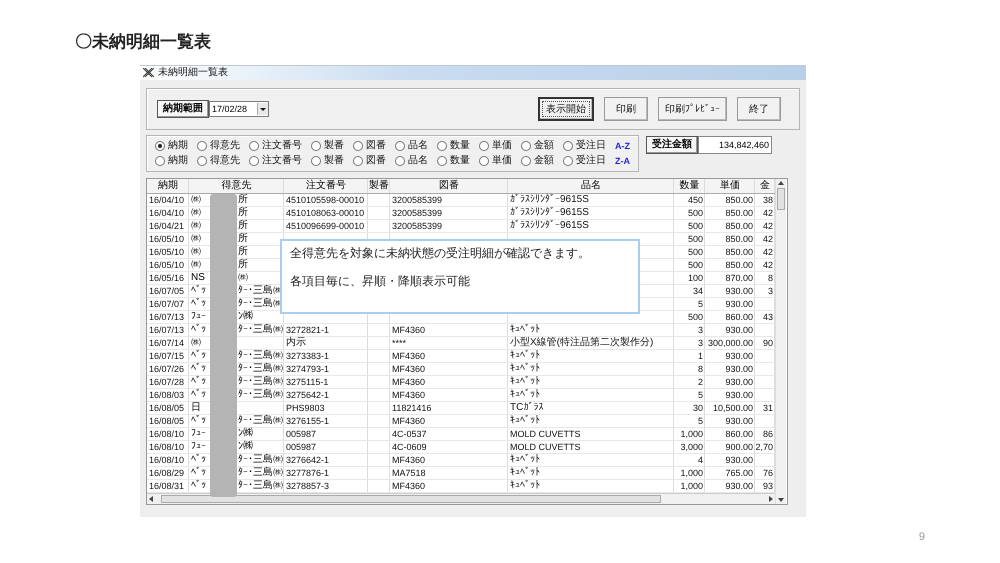 The image size is (1000, 563). Describe the element at coordinates (691, 473) in the screenshot. I see `table-cell-text: 1,000` at that location.